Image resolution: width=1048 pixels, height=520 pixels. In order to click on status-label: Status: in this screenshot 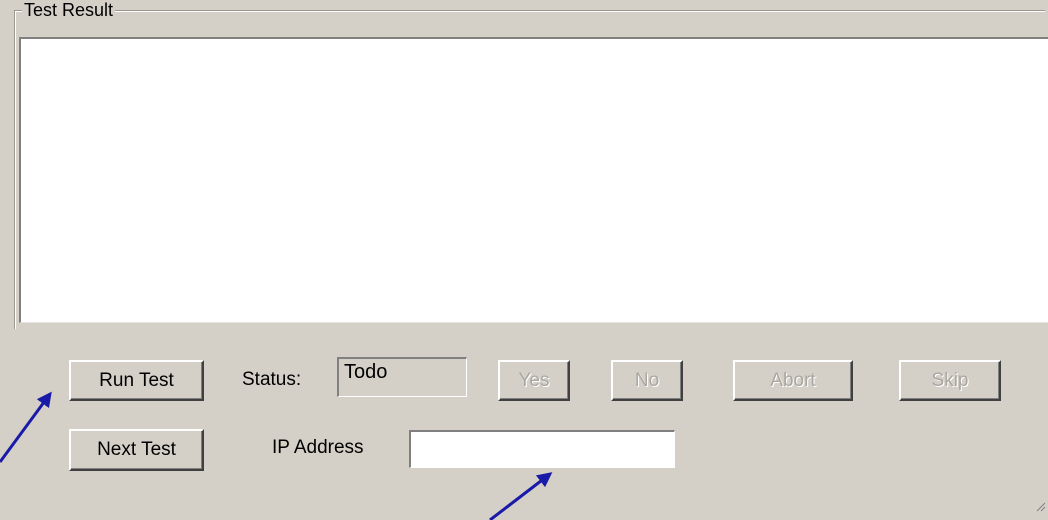, I will do `click(272, 379)`.